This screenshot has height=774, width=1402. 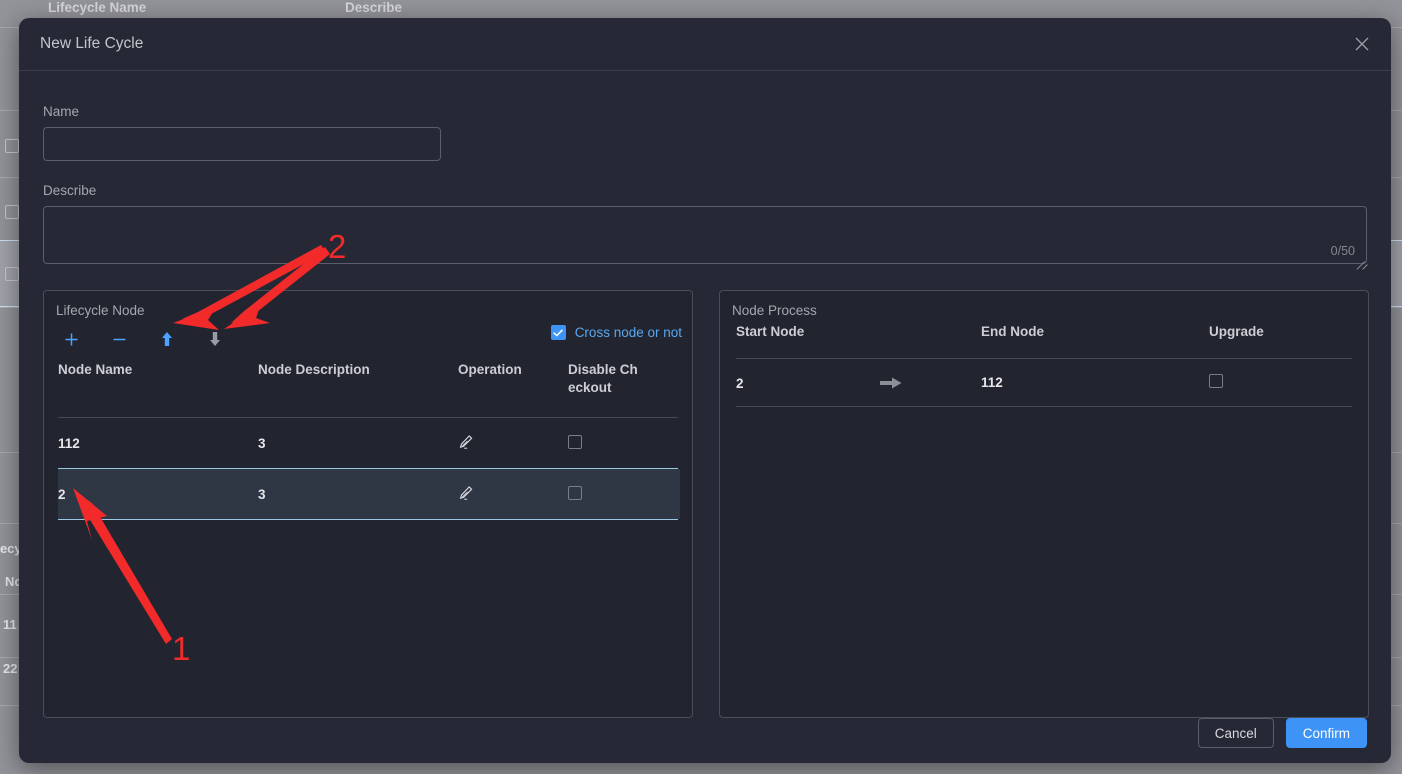 What do you see at coordinates (368, 519) in the screenshot?
I see `selected-row-bottom-border` at bounding box center [368, 519].